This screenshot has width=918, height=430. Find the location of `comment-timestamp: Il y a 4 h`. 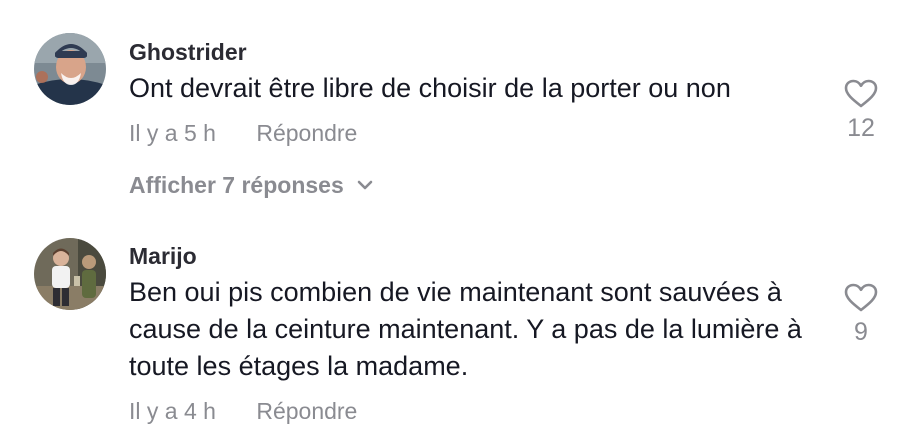

comment-timestamp: Il y a 4 h is located at coordinates (172, 411).